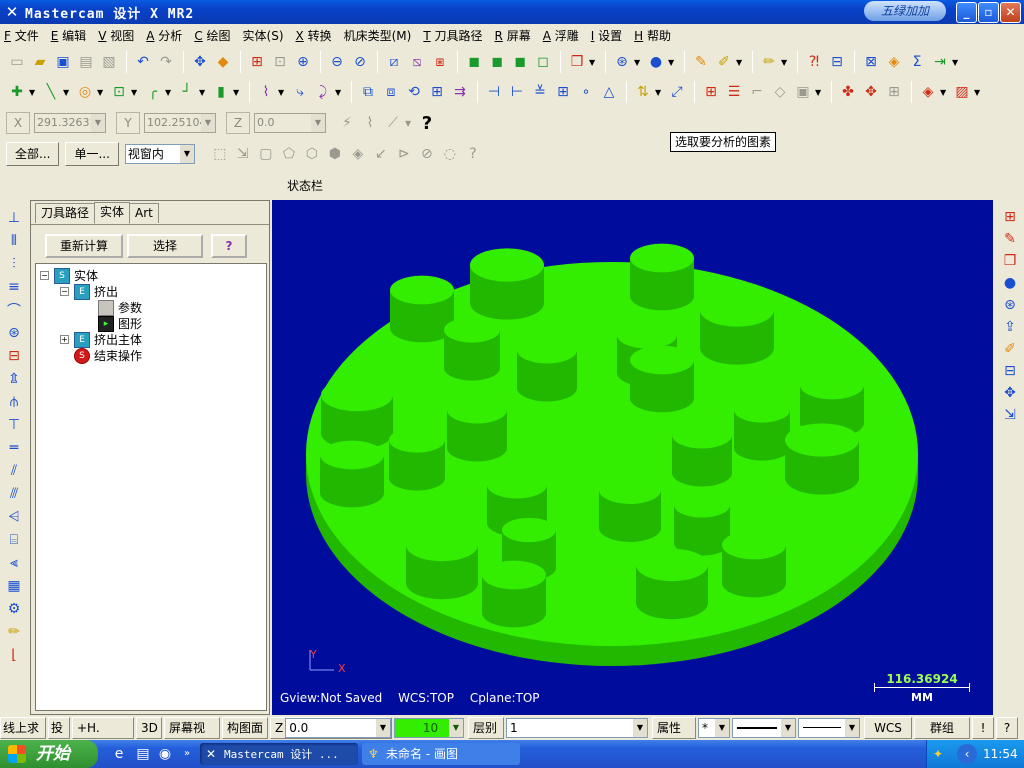 The width and height of the screenshot is (1024, 768). I want to click on attributes-button: 属性, so click(674, 728).